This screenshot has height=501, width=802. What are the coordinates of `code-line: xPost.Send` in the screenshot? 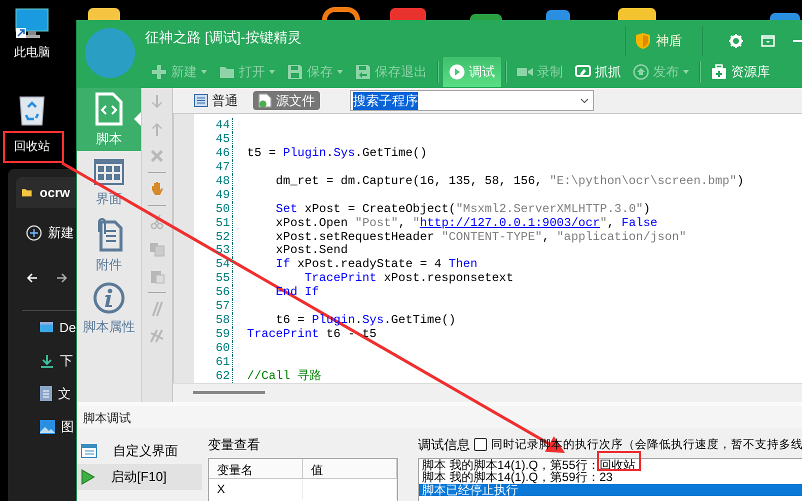 It's located at (311, 250).